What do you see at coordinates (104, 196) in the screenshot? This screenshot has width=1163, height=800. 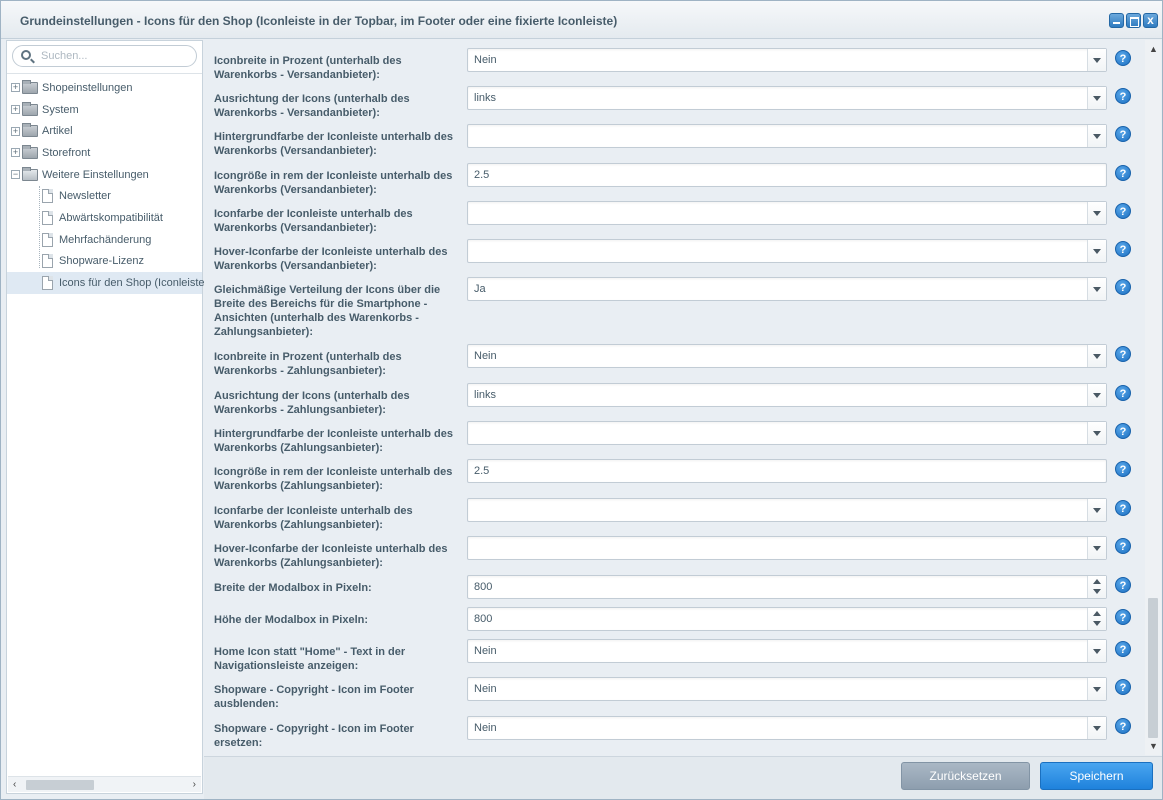 I see `tree-item: Newsletter` at bounding box center [104, 196].